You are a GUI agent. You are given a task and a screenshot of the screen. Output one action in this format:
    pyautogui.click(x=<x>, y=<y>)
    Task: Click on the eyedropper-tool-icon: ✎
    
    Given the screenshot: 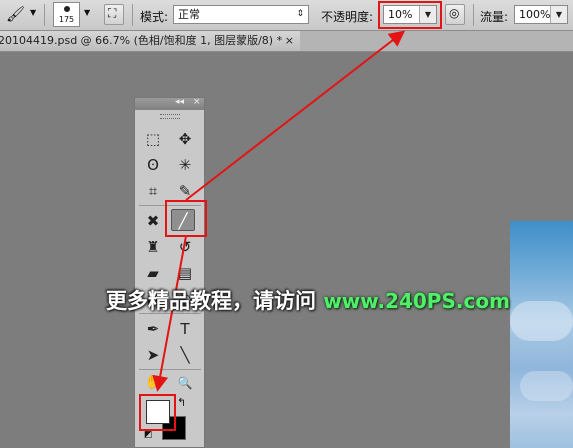 What is the action you would take?
    pyautogui.click(x=185, y=191)
    